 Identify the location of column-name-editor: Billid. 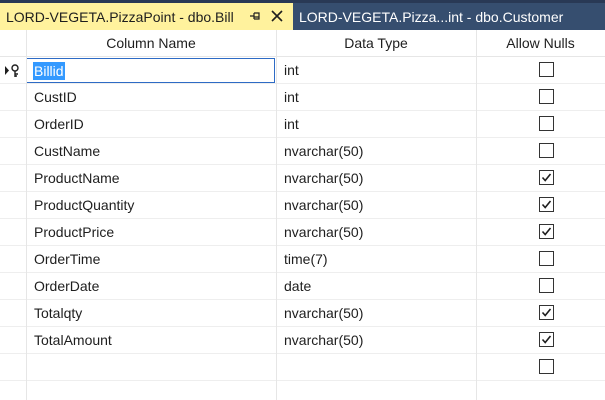
(150, 70).